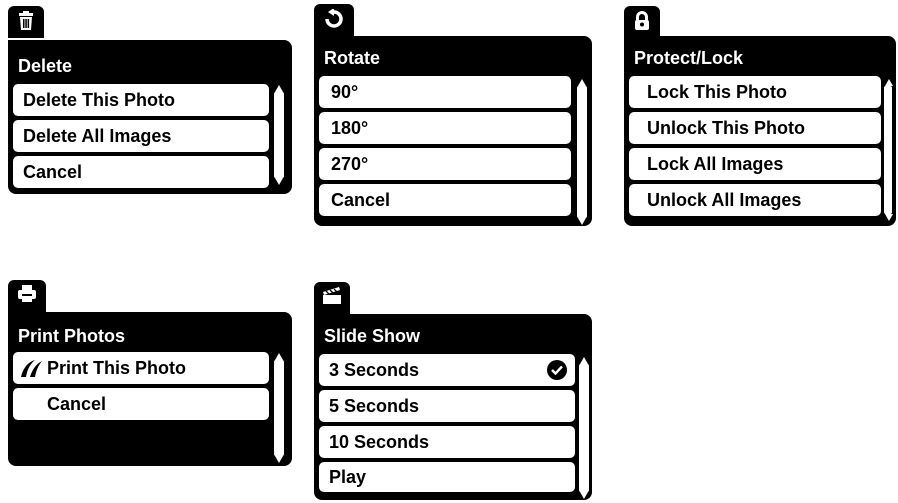  I want to click on print-photos-menu: Print Photos Print This Photo Cancel, so click(150, 373).